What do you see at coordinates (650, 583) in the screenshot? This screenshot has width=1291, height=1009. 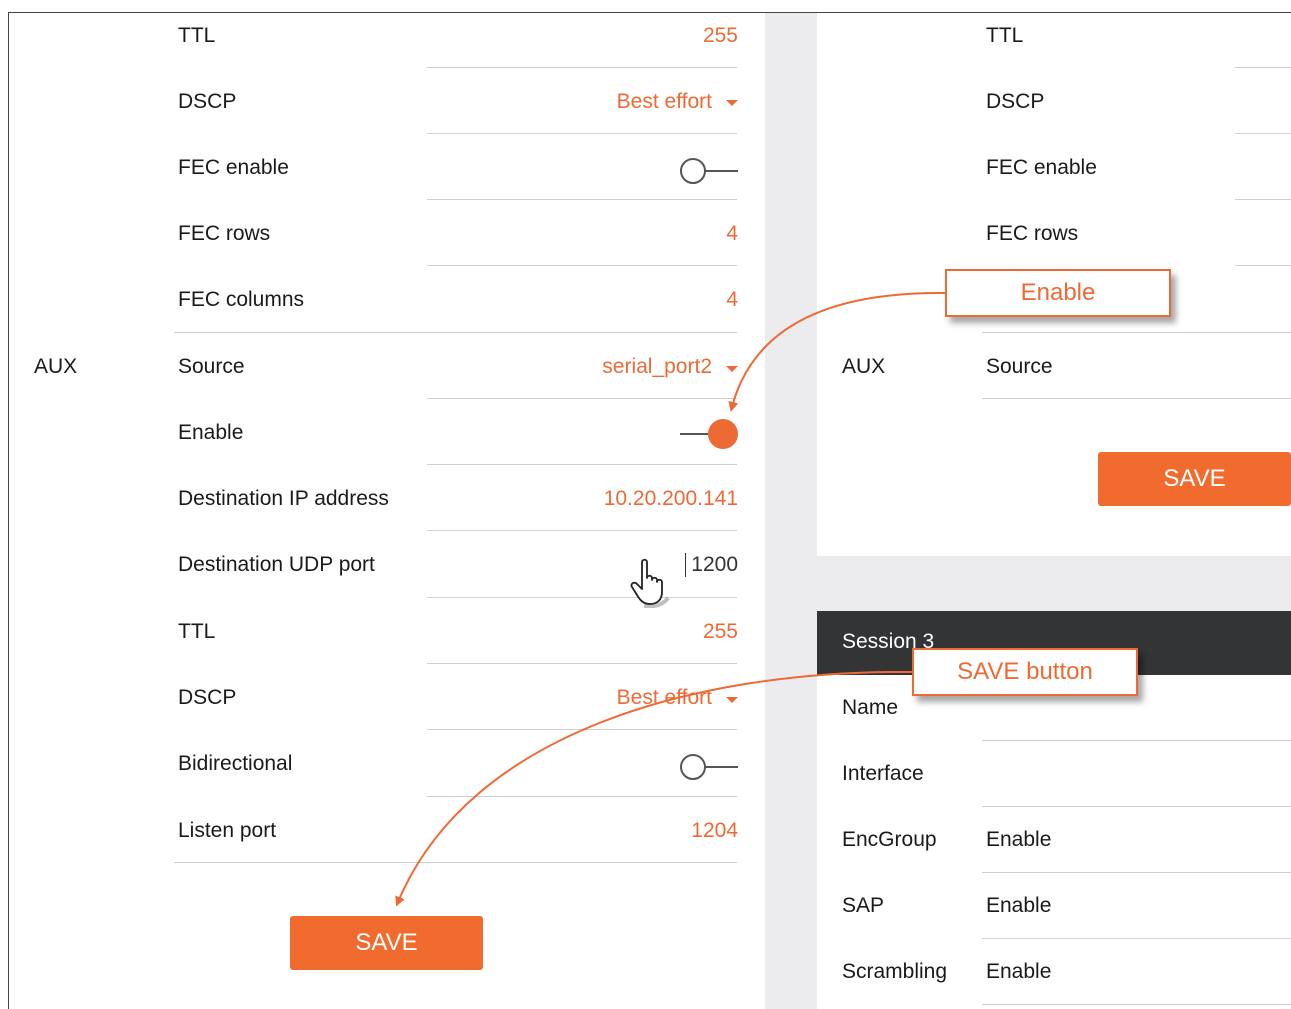 I see `hand-cursor-icon` at bounding box center [650, 583].